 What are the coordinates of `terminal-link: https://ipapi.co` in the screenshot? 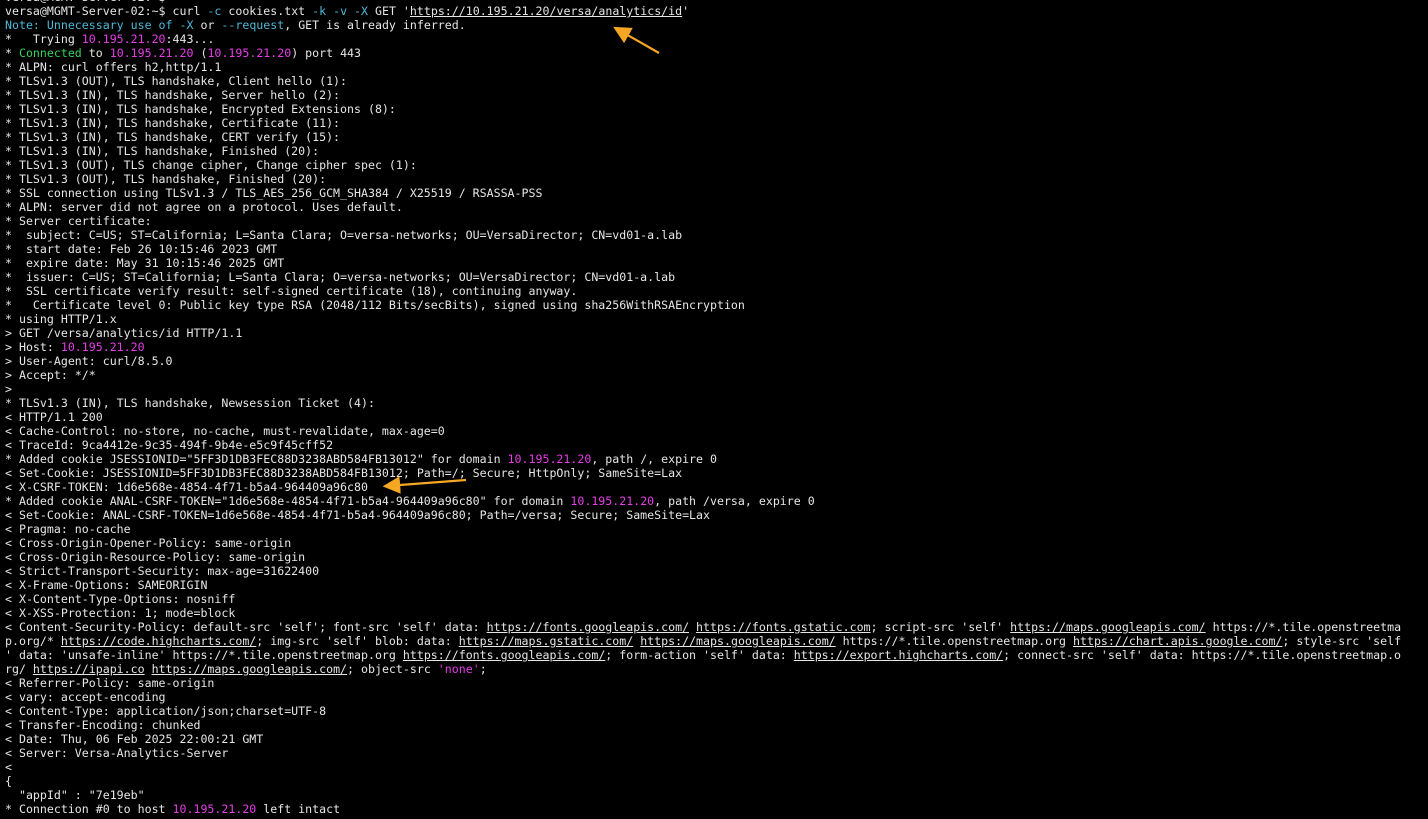 It's located at (89, 669).